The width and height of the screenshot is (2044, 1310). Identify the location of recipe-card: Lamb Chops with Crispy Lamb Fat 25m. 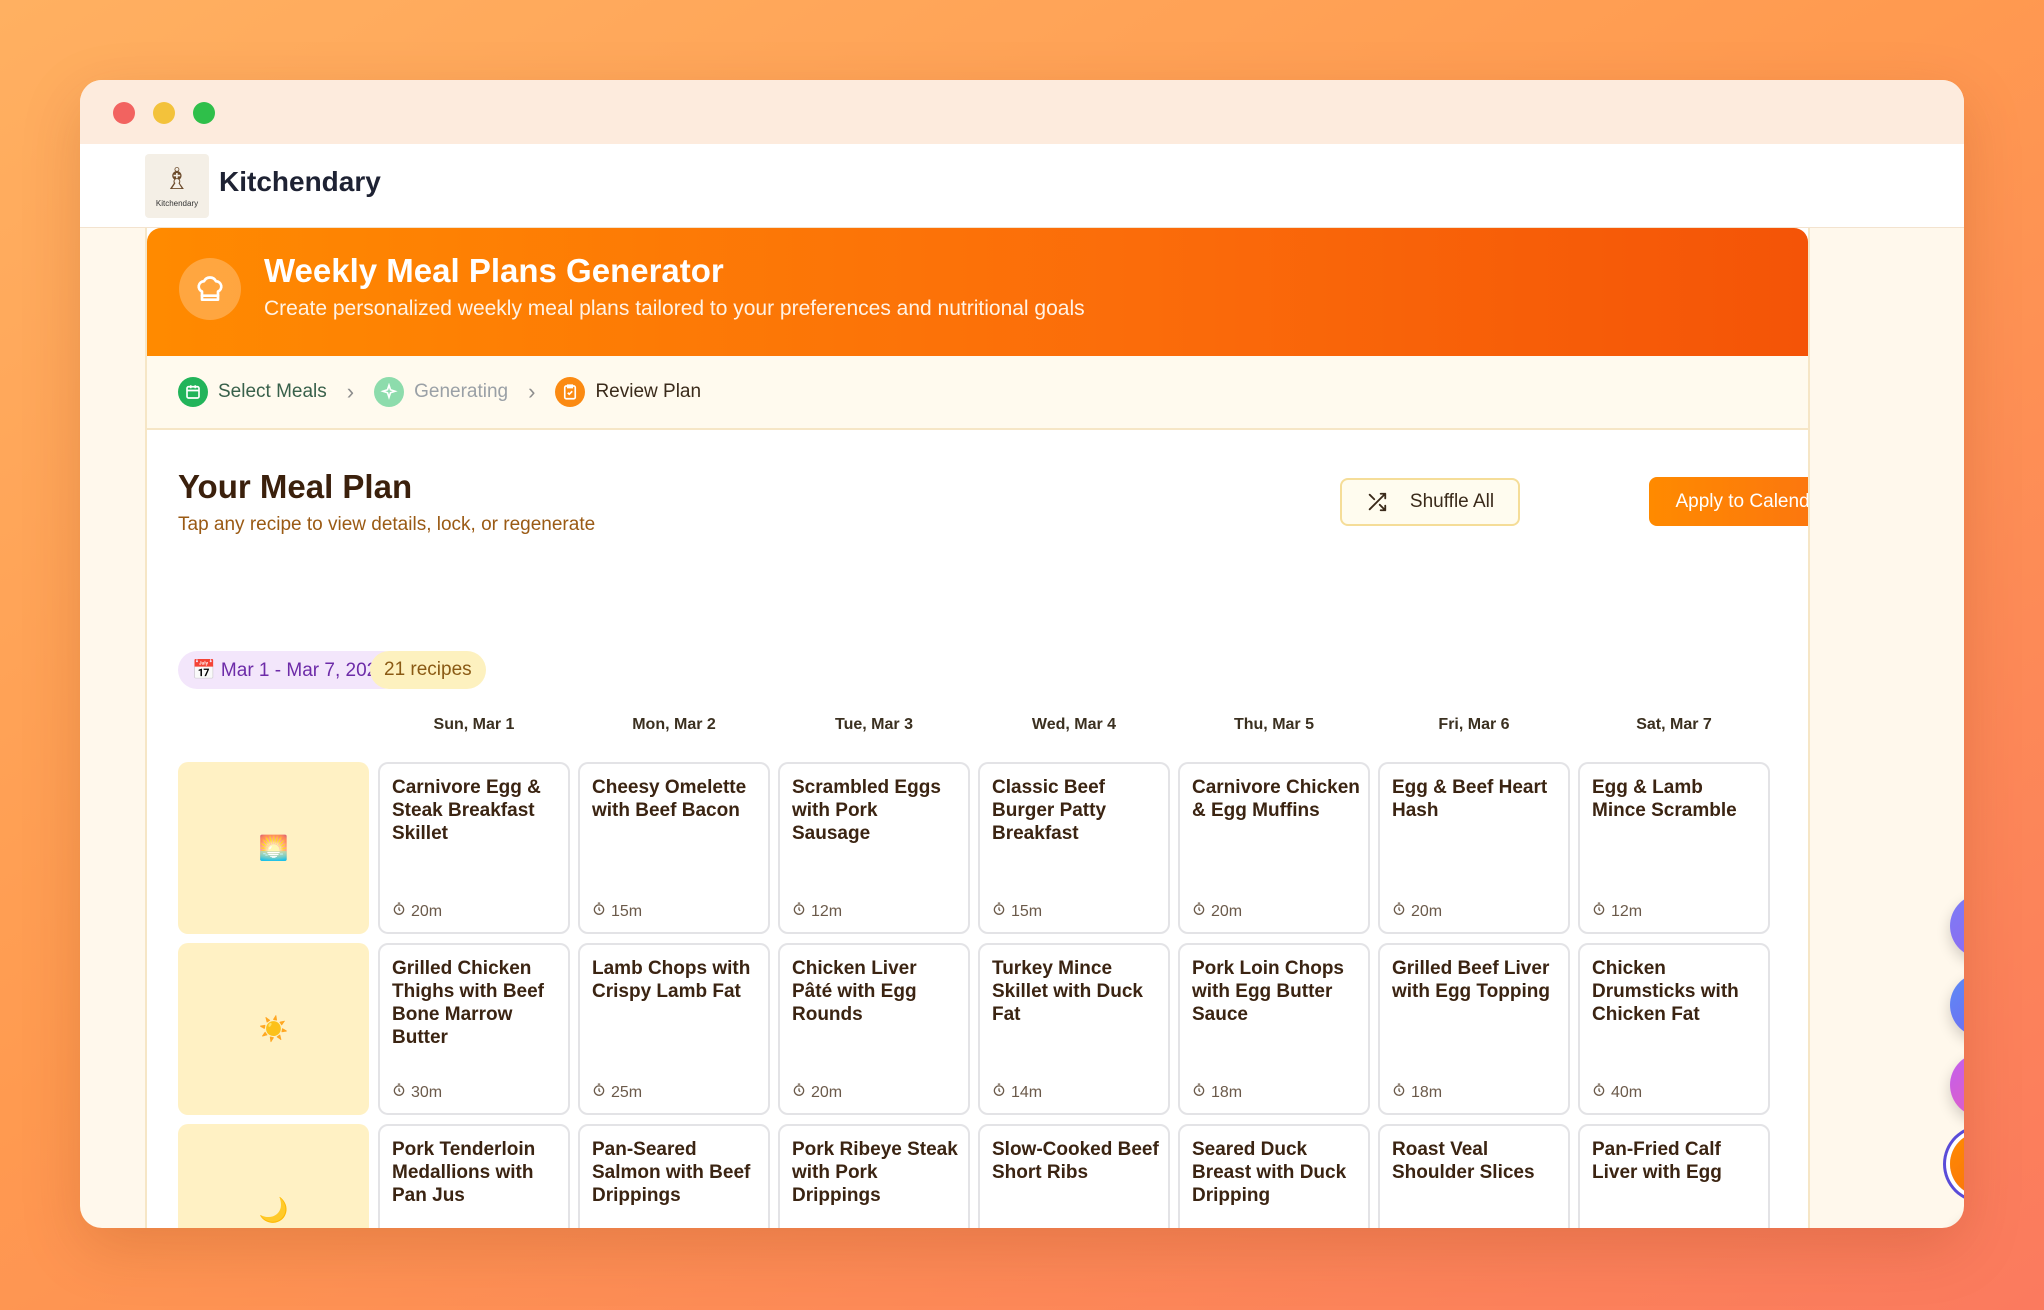
(674, 1029).